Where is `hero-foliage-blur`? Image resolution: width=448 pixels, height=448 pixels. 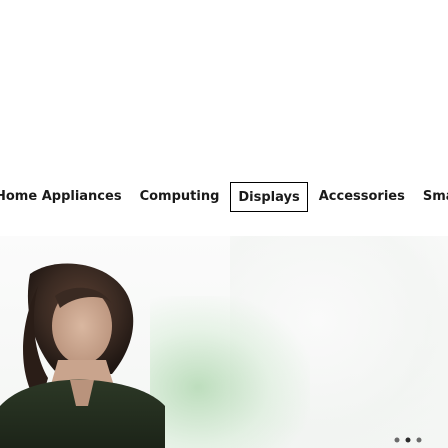 hero-foliage-blur is located at coordinates (230, 372).